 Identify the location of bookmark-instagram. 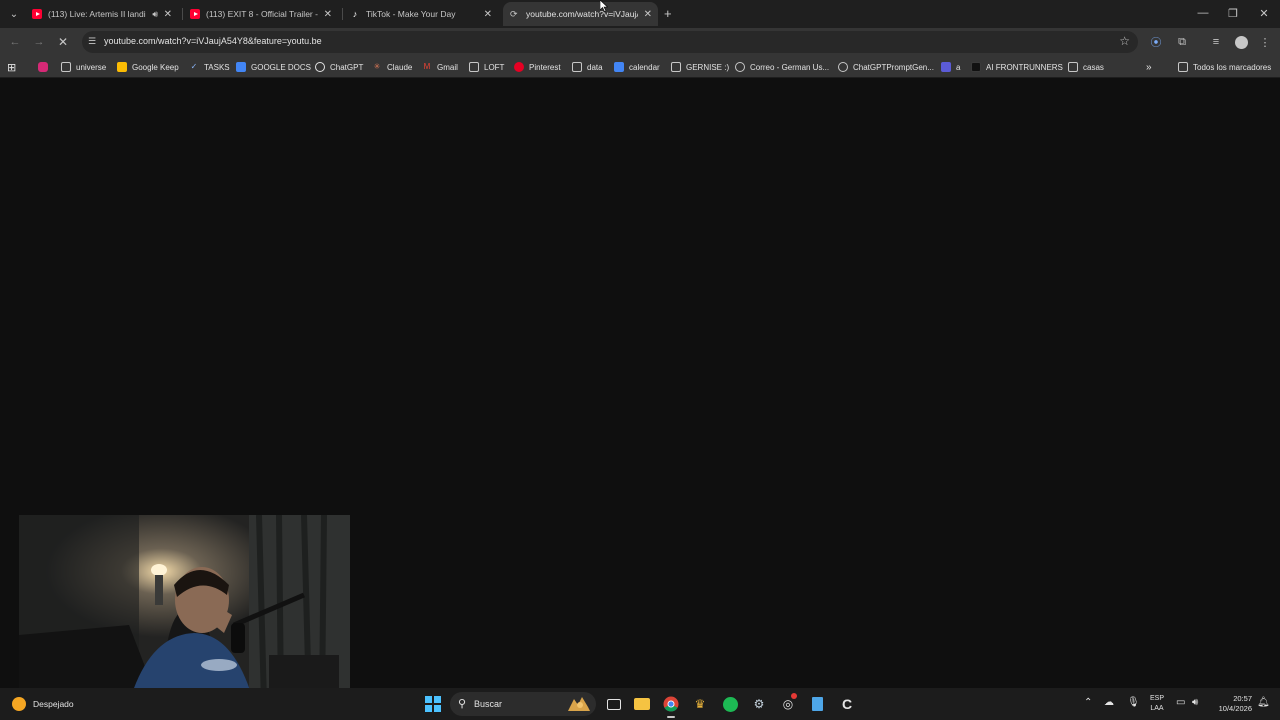
(45, 67).